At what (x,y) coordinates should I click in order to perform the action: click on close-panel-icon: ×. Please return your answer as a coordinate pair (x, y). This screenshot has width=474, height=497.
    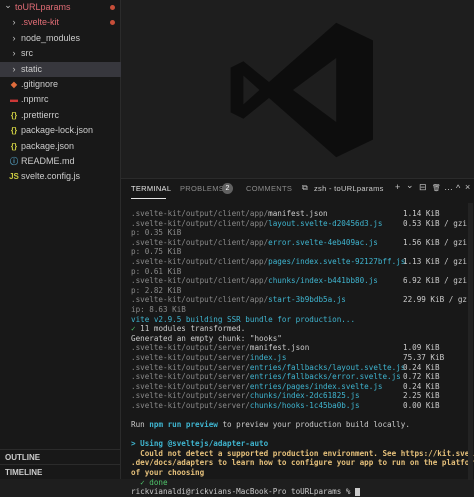
    Looking at the image, I should click on (467, 187).